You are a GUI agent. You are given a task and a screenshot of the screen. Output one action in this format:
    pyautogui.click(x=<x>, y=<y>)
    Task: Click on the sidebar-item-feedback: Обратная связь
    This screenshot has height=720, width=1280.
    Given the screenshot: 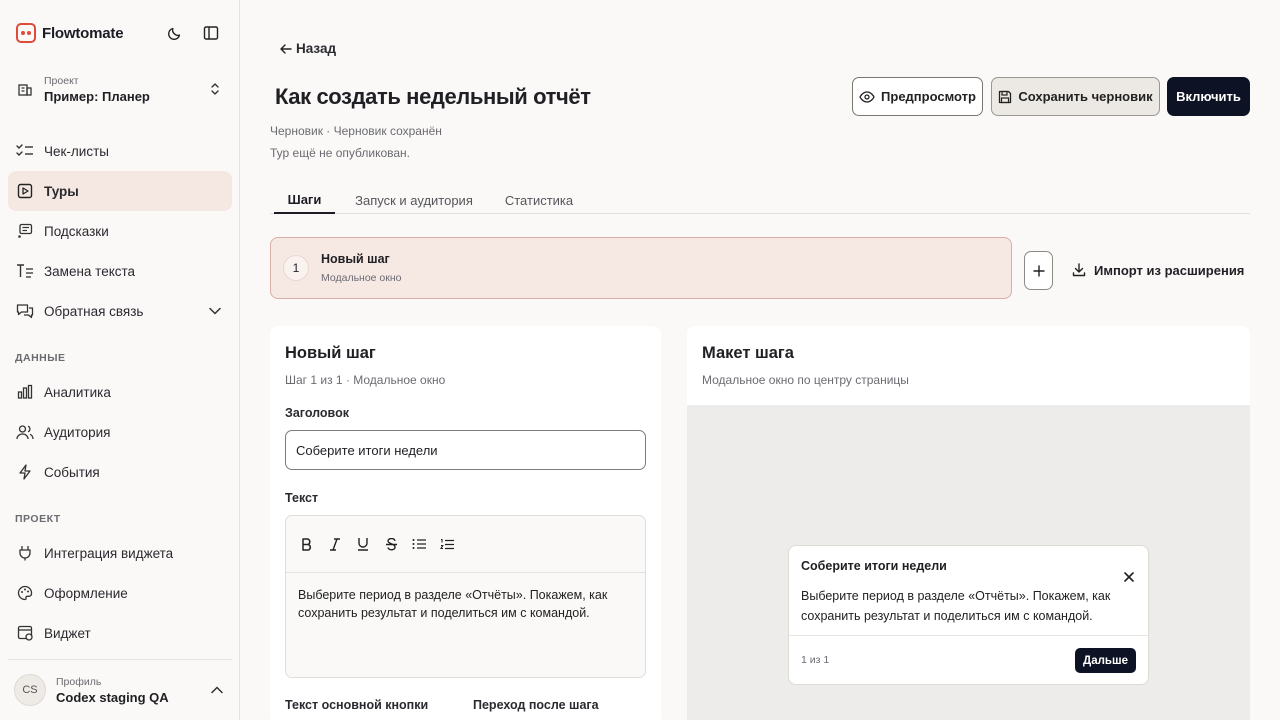 What is the action you would take?
    pyautogui.click(x=120, y=311)
    